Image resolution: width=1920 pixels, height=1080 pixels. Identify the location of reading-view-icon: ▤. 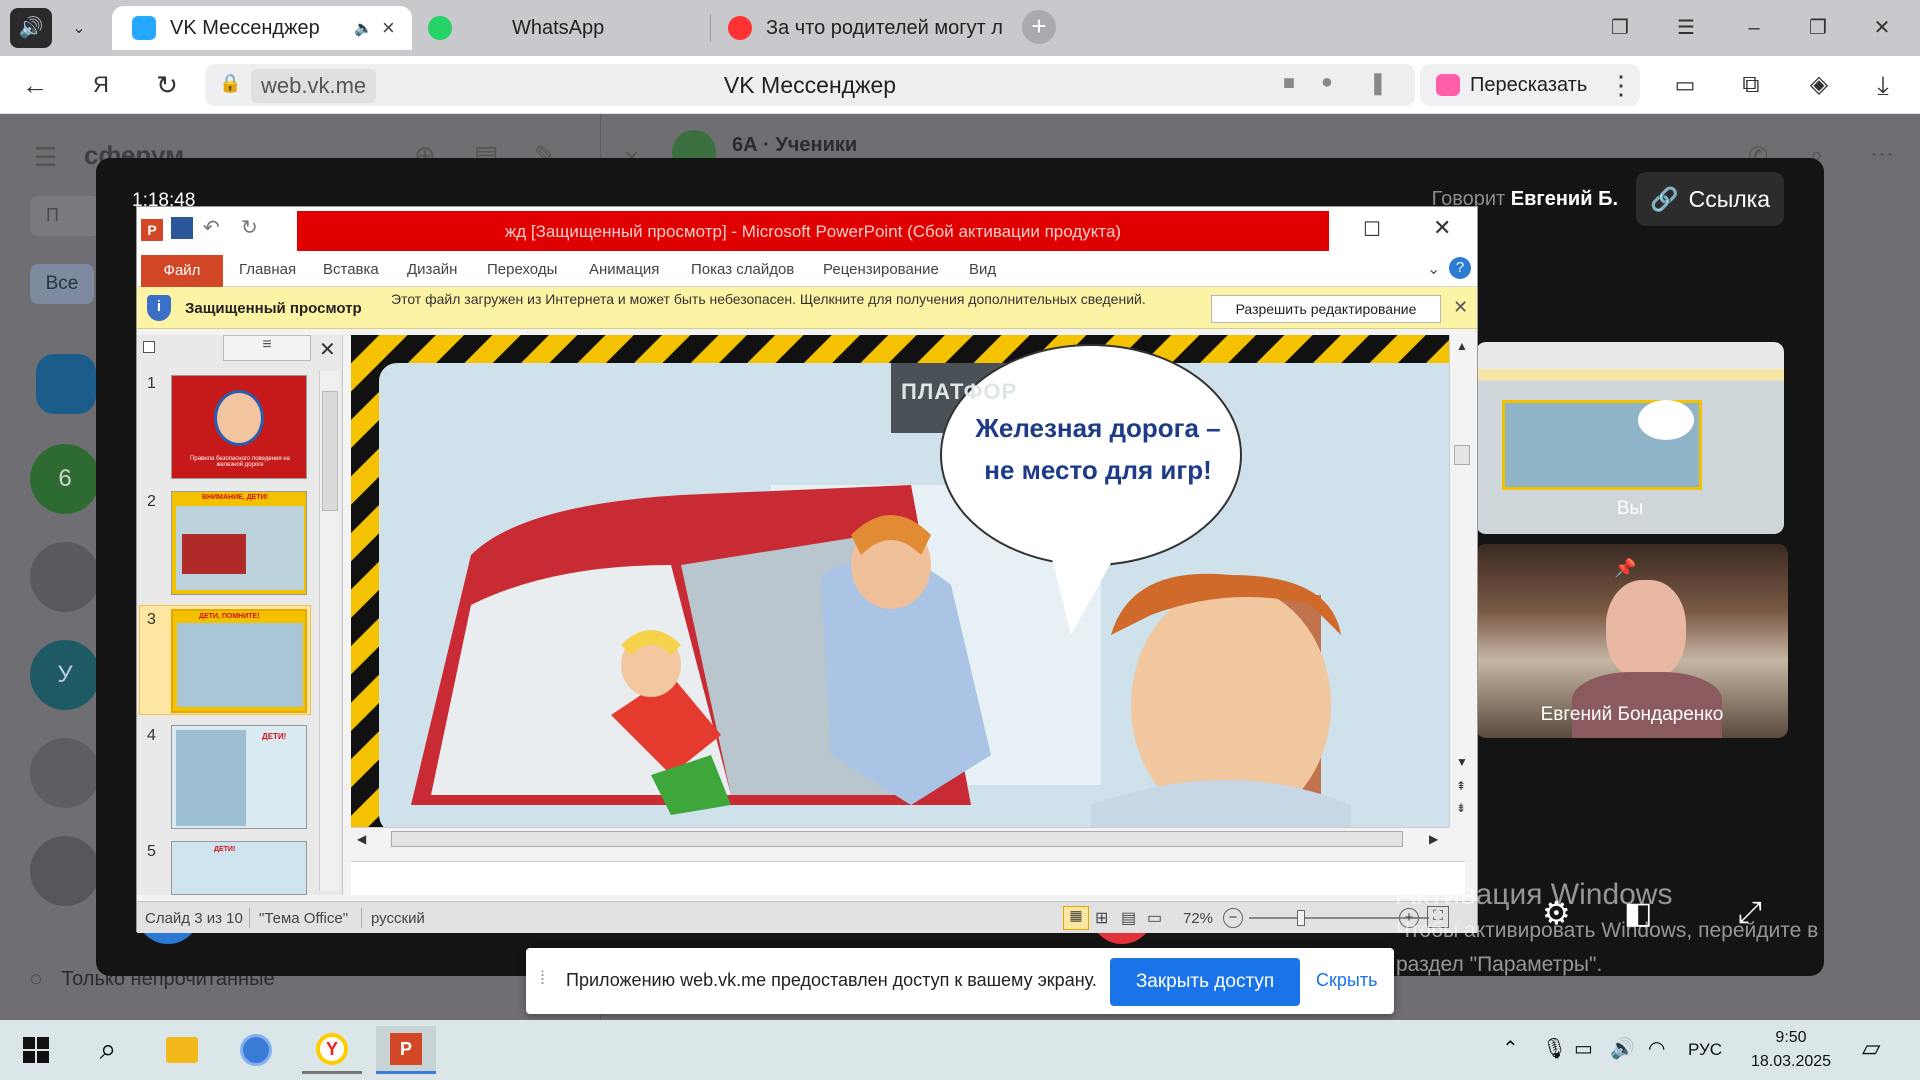
(1128, 918).